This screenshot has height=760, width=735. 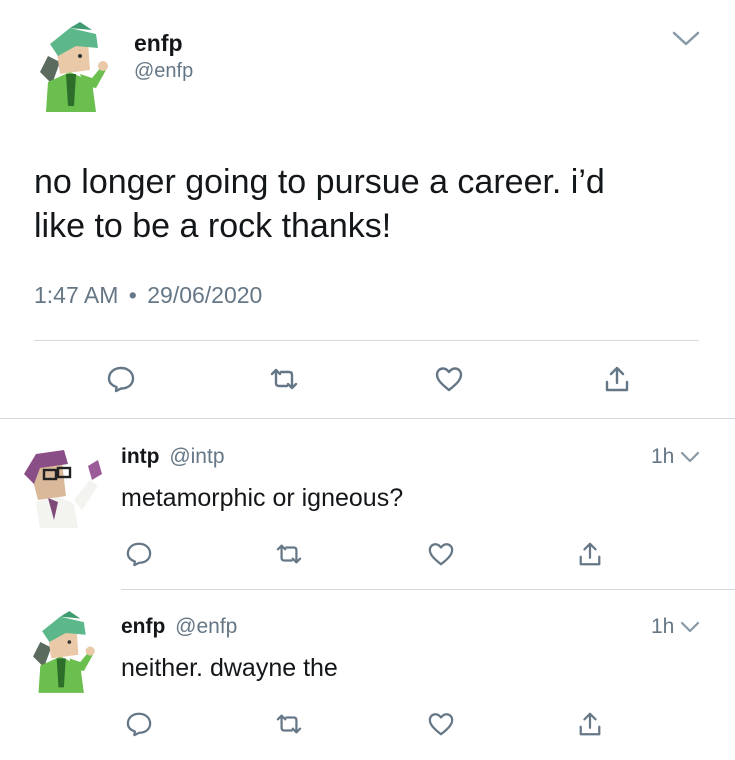 I want to click on main-tweet-line: no longer going to pursue a career. i’d, so click(x=319, y=182).